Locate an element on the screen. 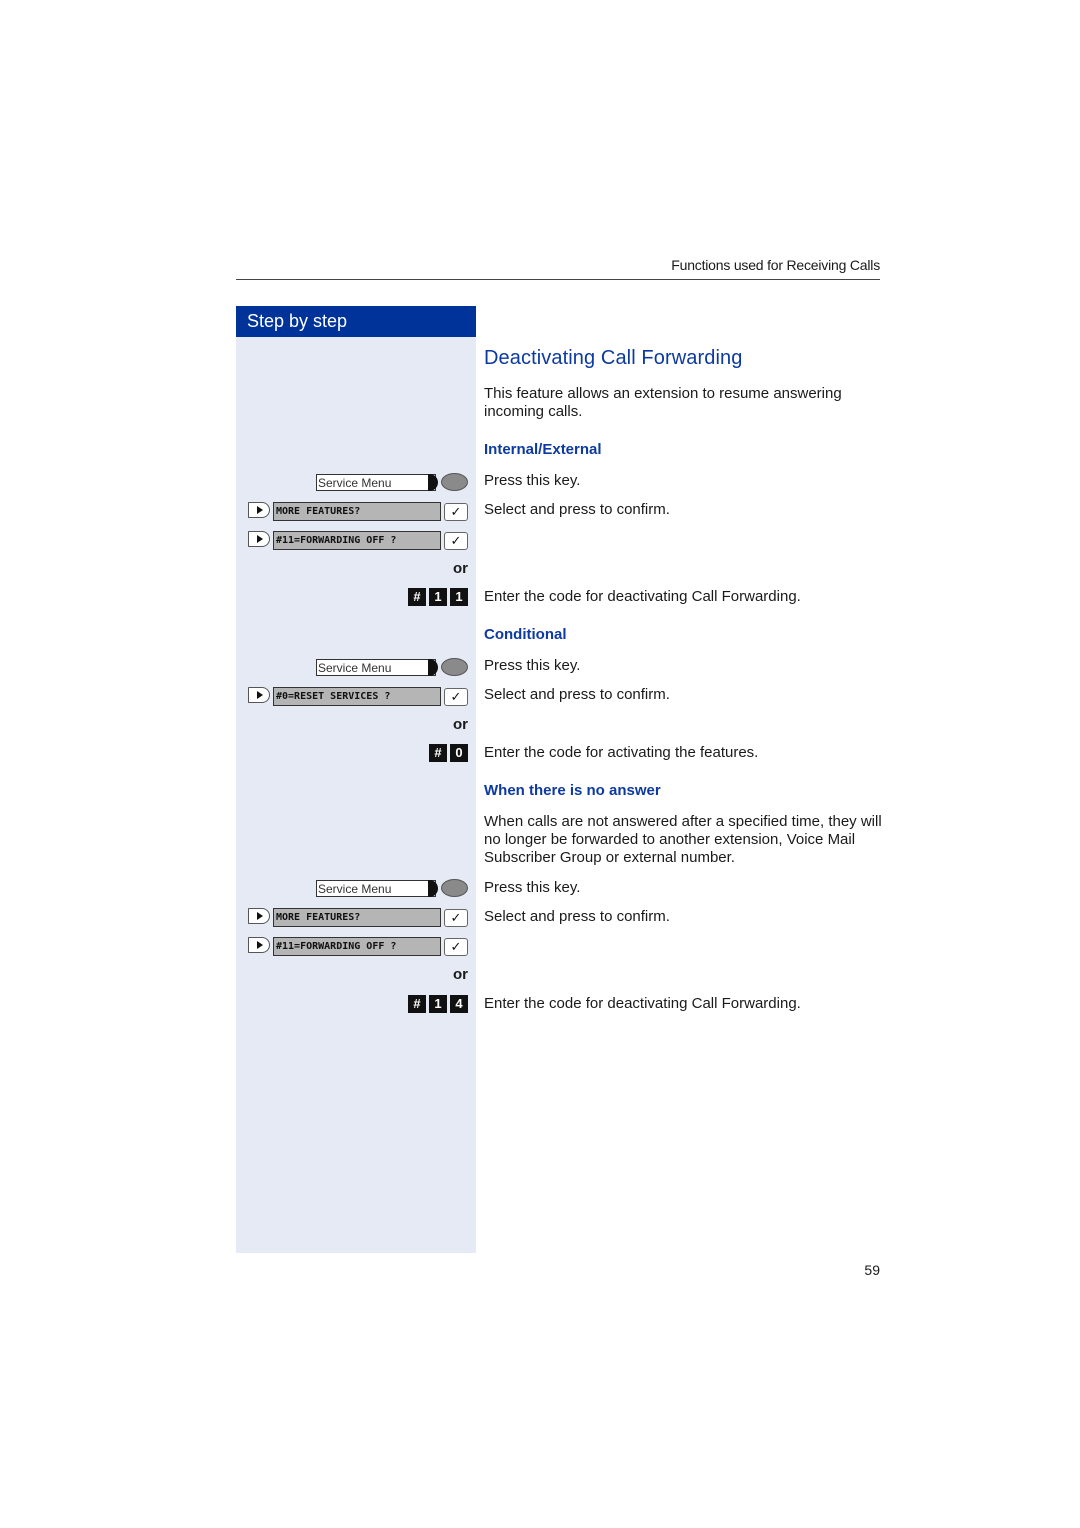  section-heading-internal-external: Internal/External is located at coordinates (543, 449).